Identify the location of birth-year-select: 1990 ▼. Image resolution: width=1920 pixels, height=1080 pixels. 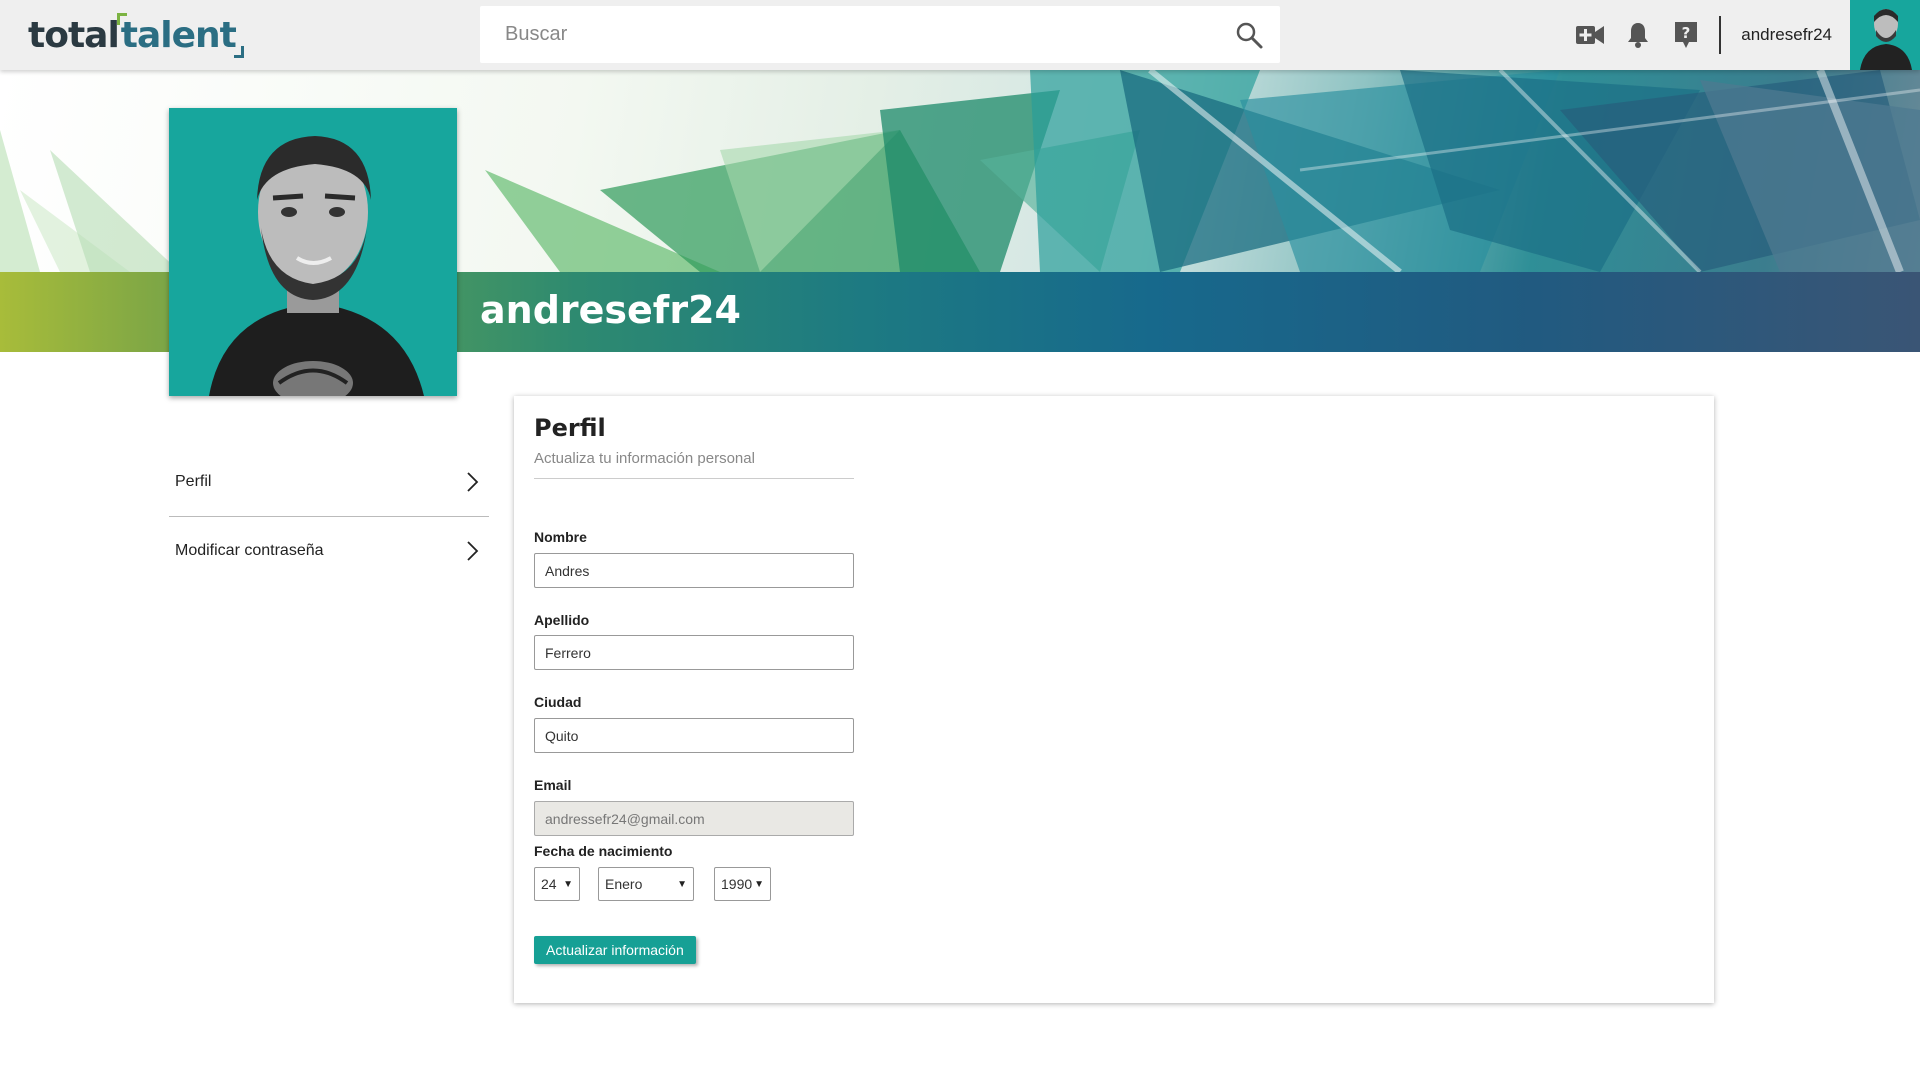
(742, 884).